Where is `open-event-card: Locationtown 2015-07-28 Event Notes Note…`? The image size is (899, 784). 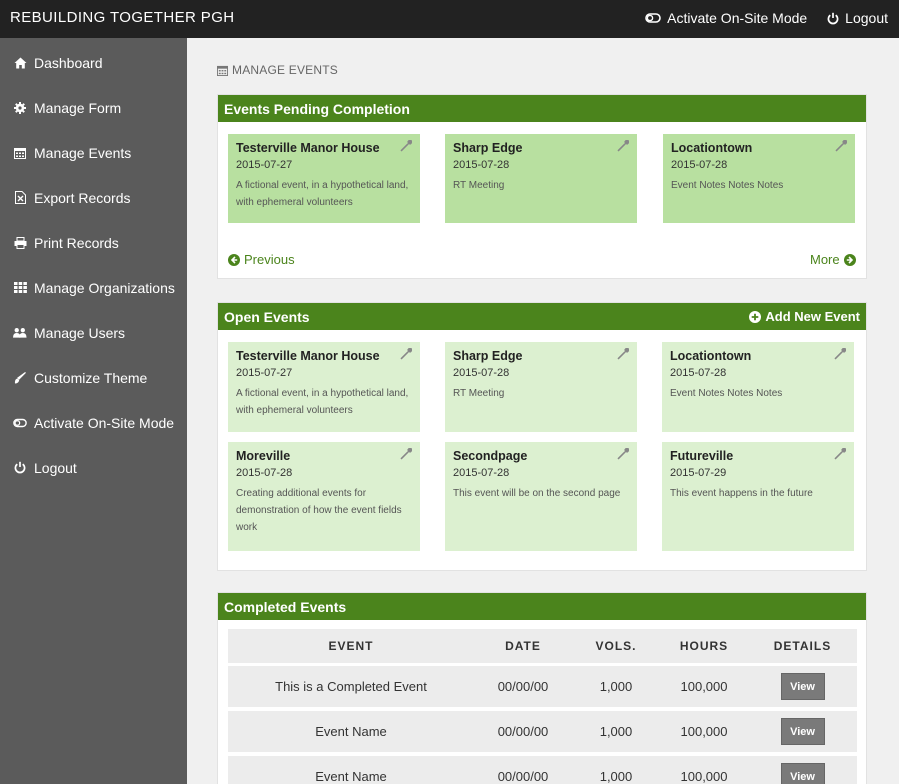
open-event-card: Locationtown 2015-07-28 Event Notes Note… is located at coordinates (758, 387).